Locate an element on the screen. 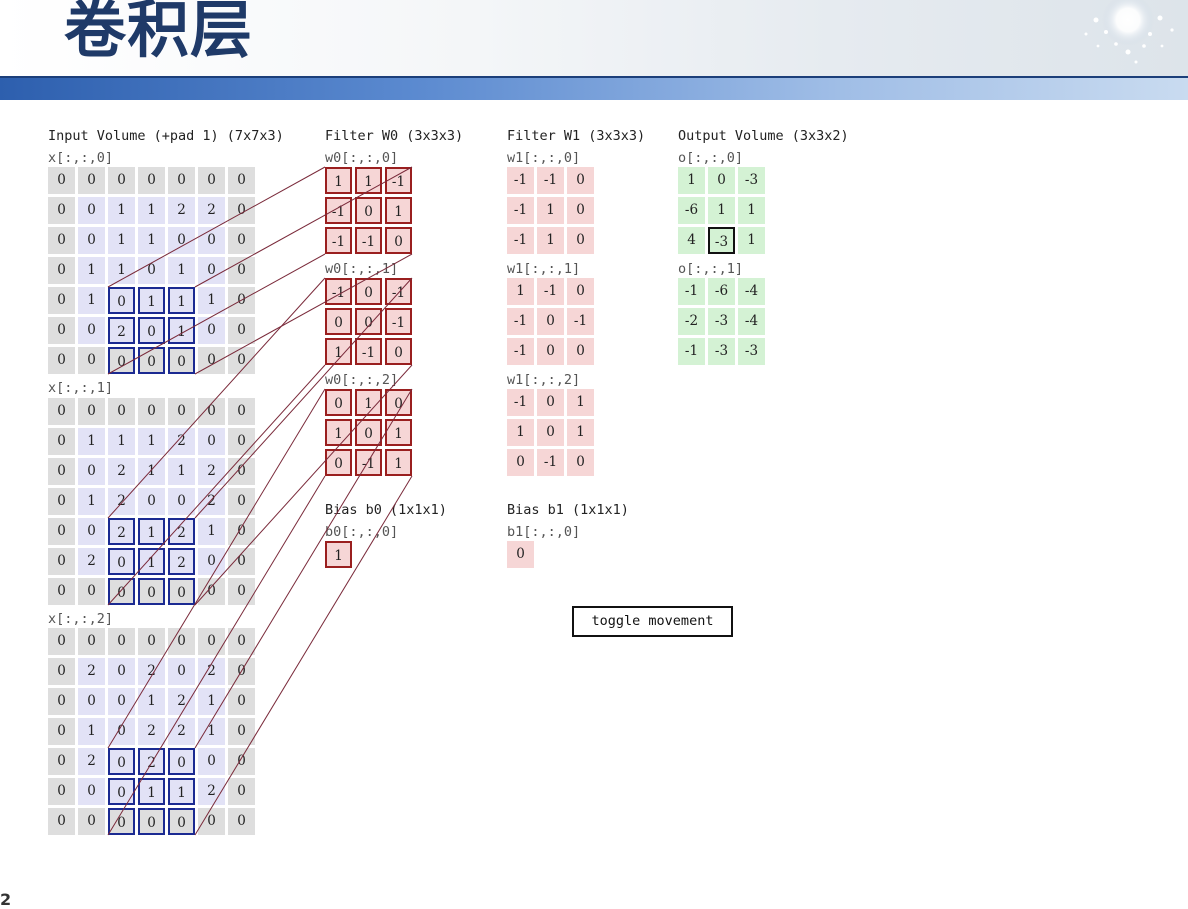  w0-slice-1-label: w0[:,:,1] is located at coordinates (362, 269).